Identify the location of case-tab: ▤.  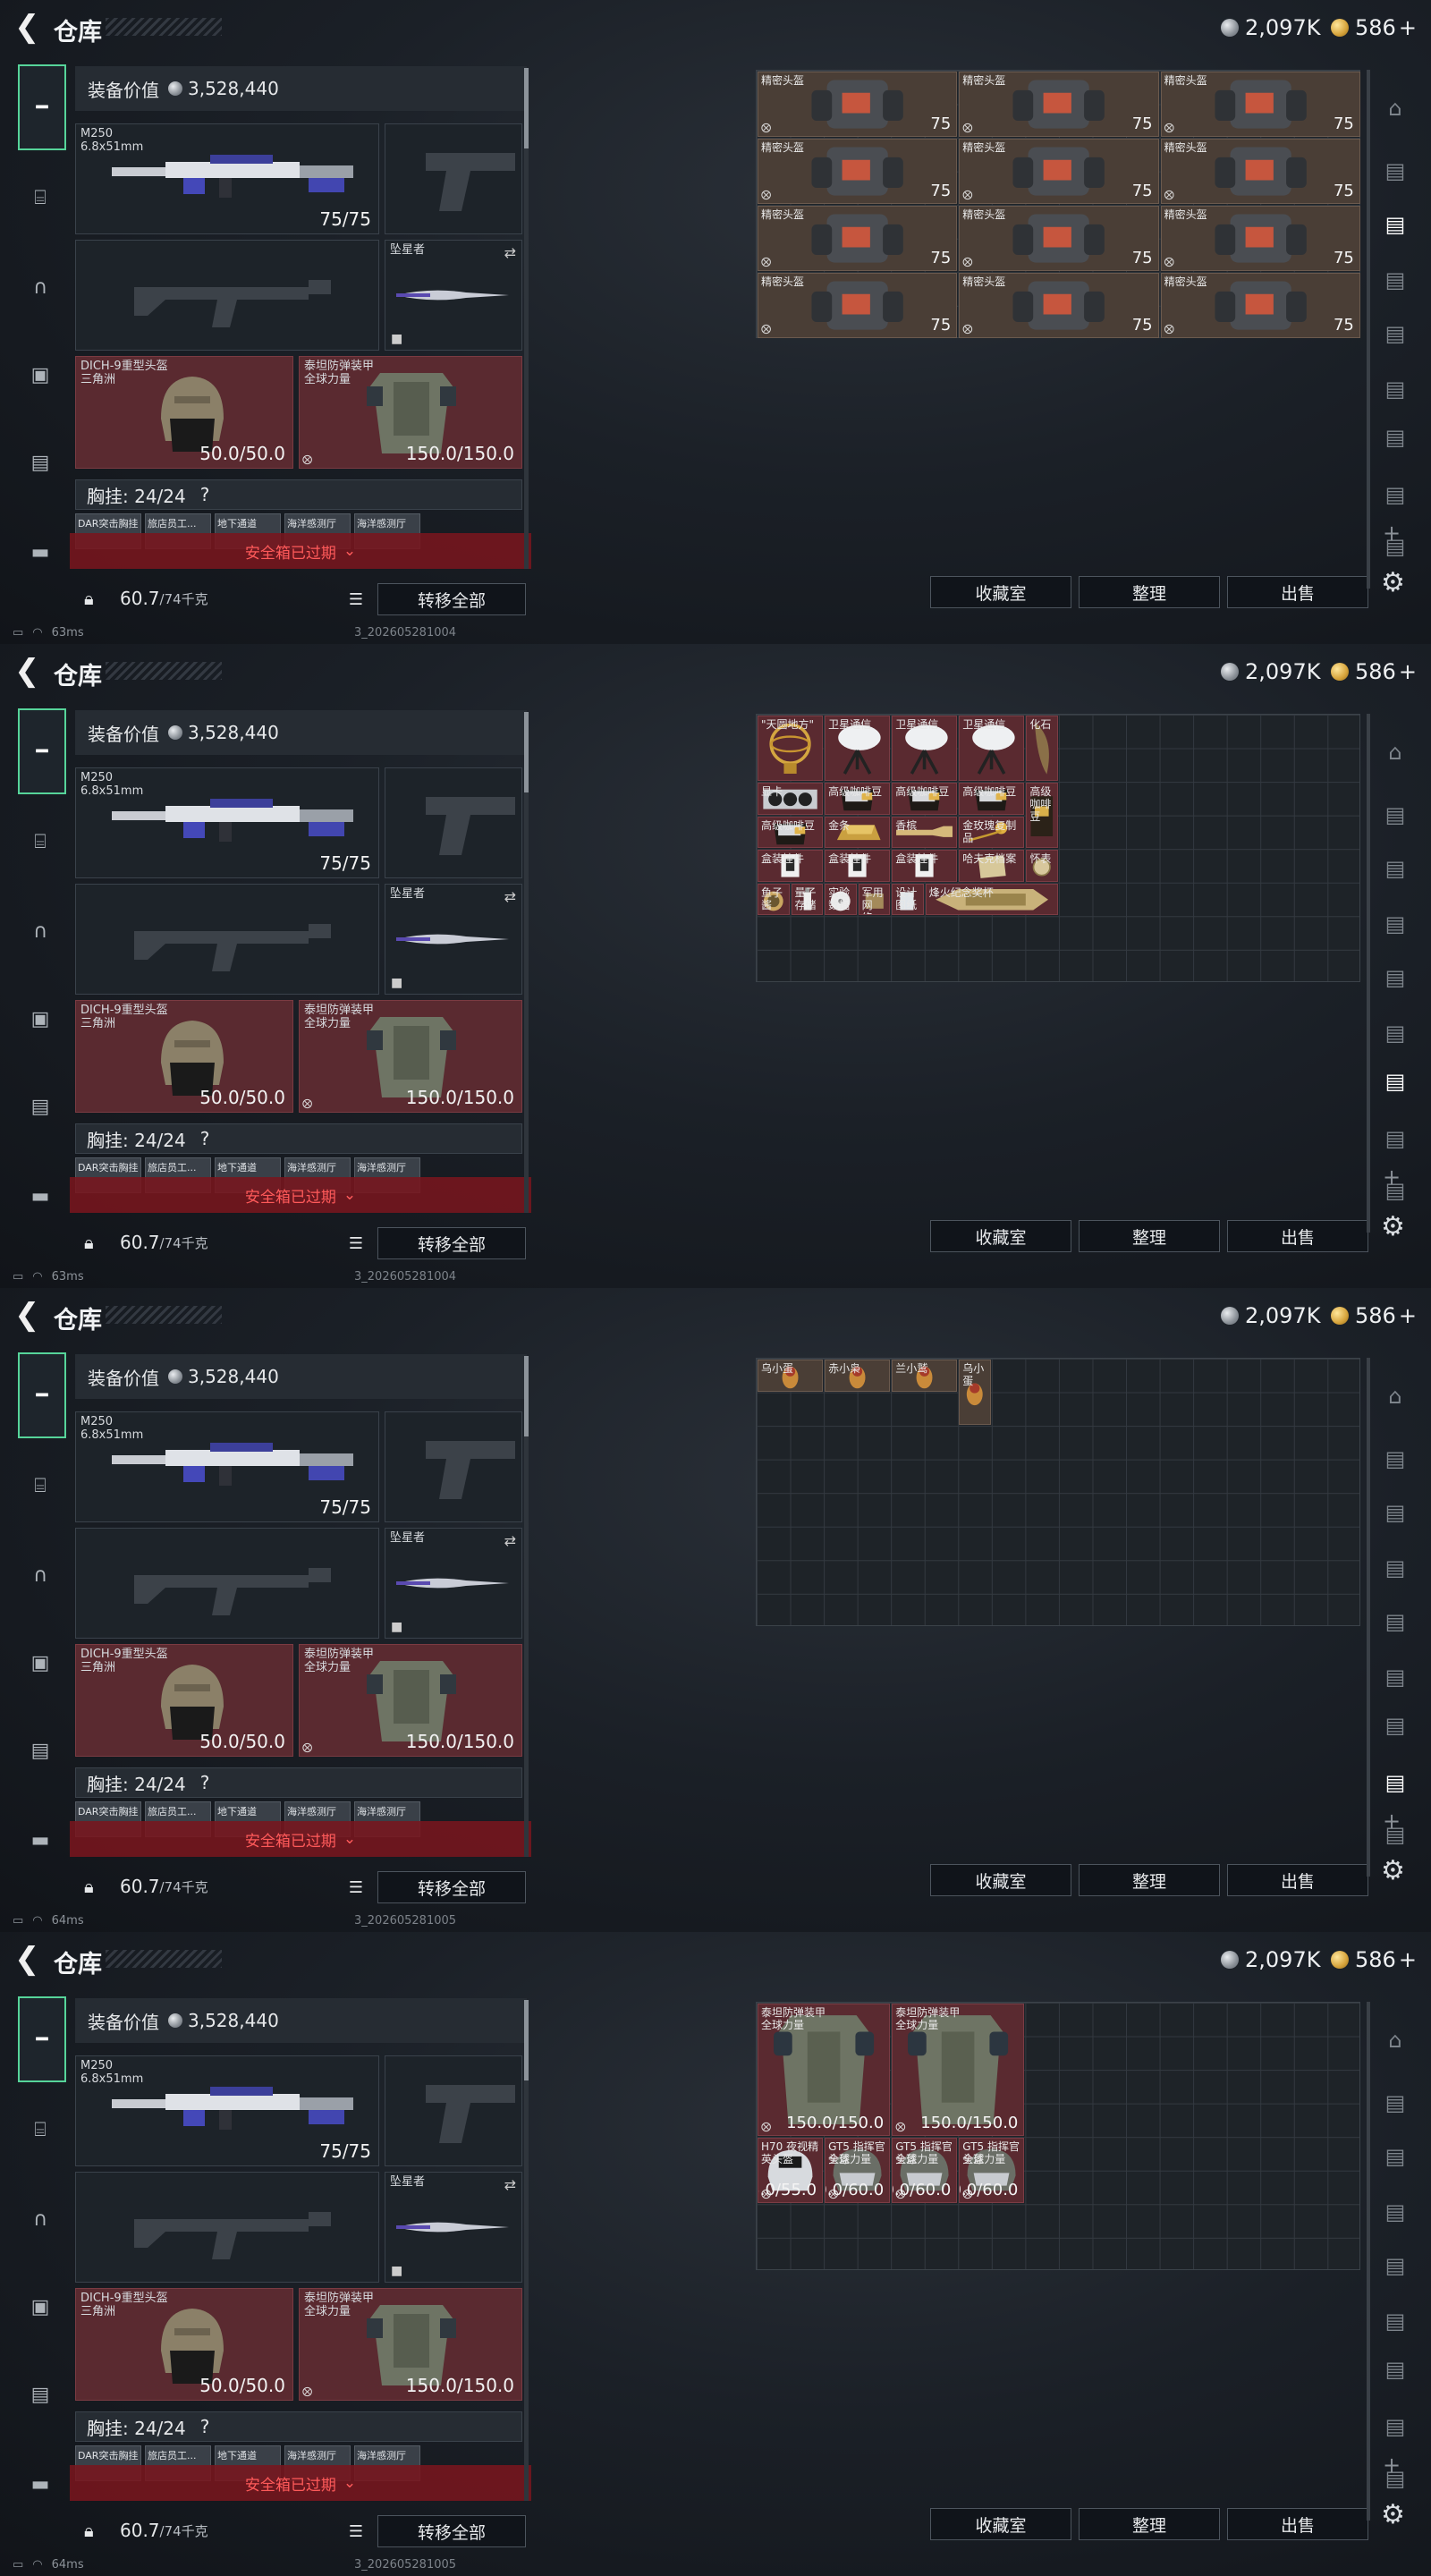
(41, 1750).